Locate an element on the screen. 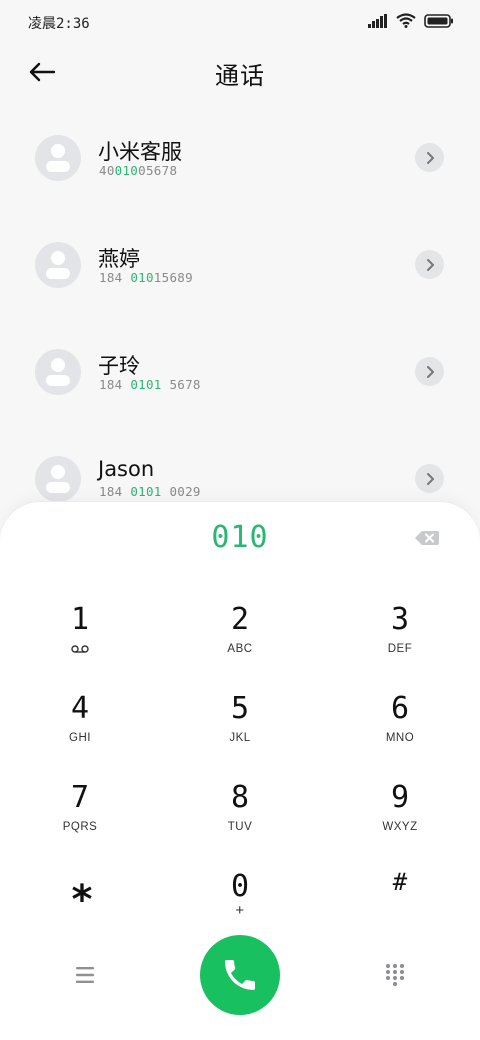  key-digit: 7 is located at coordinates (80, 797).